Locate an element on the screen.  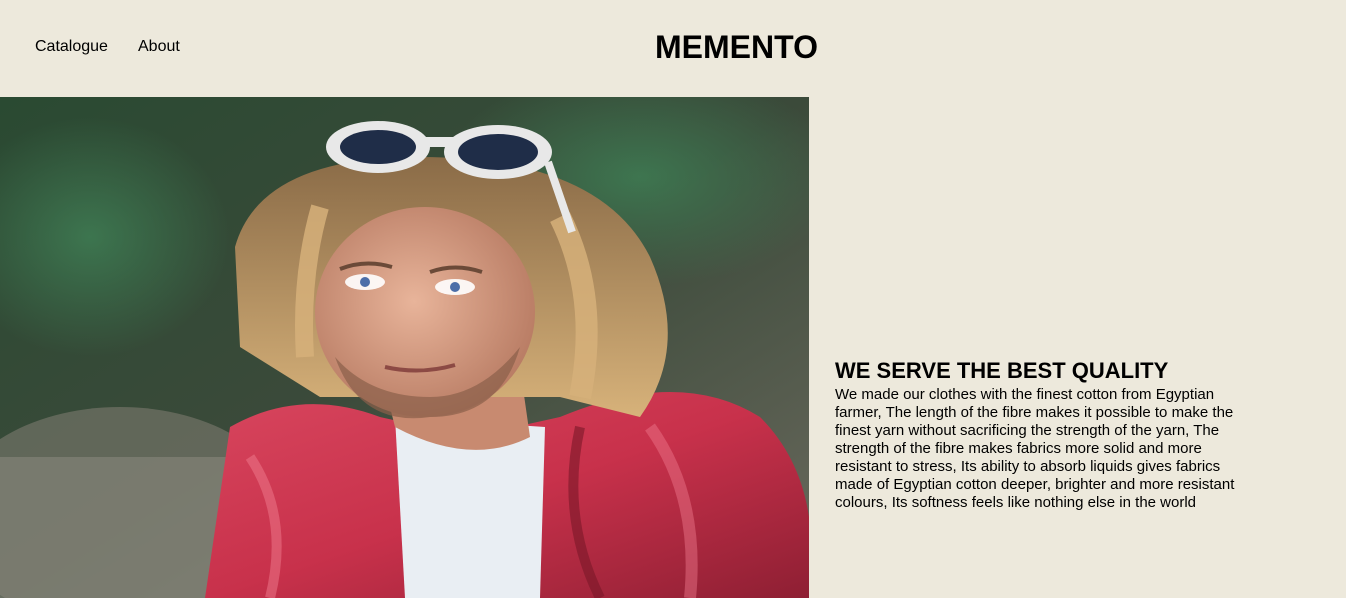
quality-heading: WE SERVE THE BEST QUALITY is located at coordinates (1002, 370).